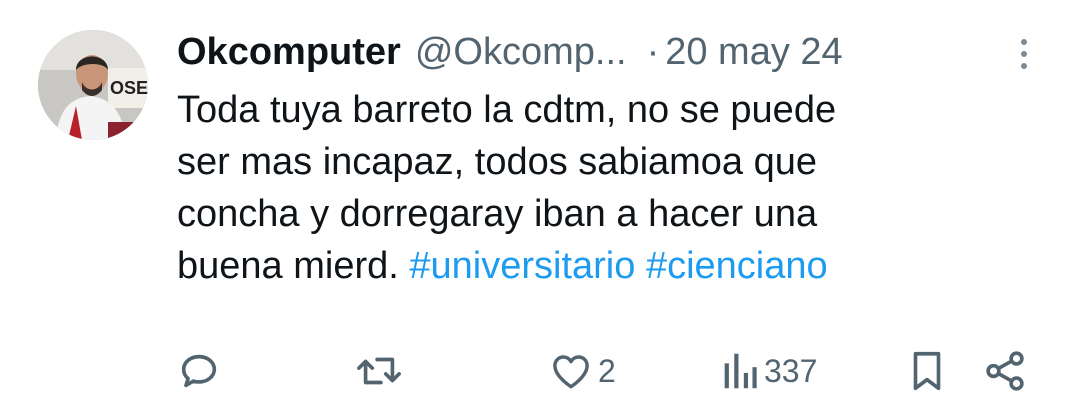 The width and height of the screenshot is (1079, 418). Describe the element at coordinates (129, 88) in the screenshot. I see `avatar-sign-text: OSE` at that location.